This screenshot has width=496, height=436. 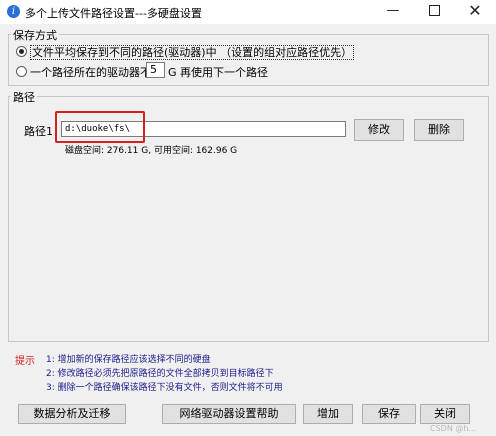 I want to click on option-even-radio, so click(x=21, y=51).